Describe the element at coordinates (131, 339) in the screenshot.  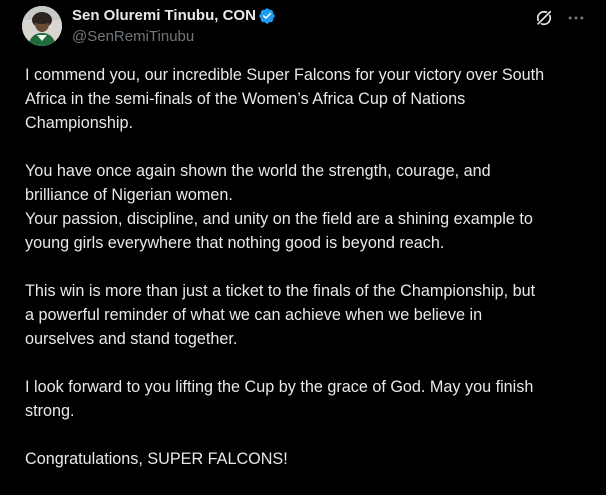
I see `text-line: ourselves and stand together.` at that location.